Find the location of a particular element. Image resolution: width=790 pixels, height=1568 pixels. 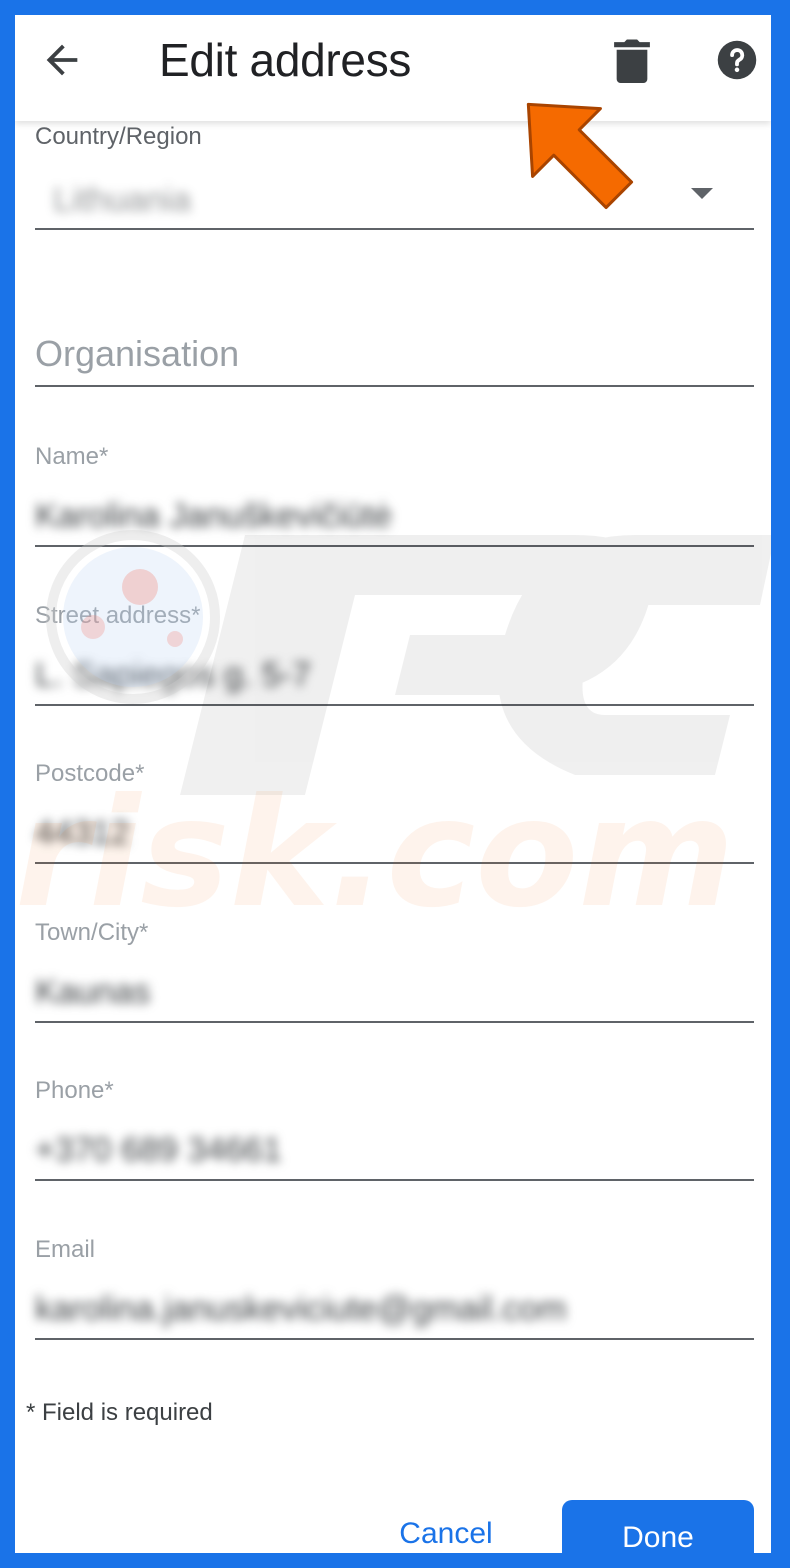

postcode-field: Postcode* 44312 is located at coordinates (394, 813).